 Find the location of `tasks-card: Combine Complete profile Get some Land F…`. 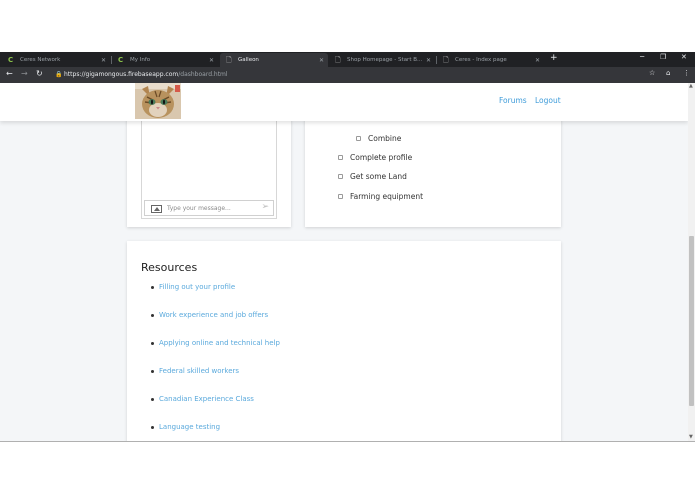

tasks-card: Combine Complete profile Get some Land F… is located at coordinates (433, 165).